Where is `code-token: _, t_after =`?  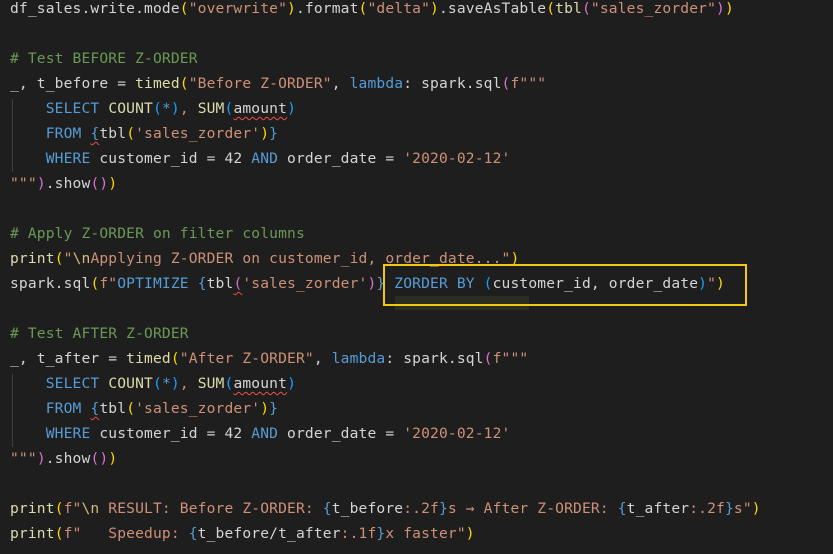
code-token: _, t_after = is located at coordinates (68, 358).